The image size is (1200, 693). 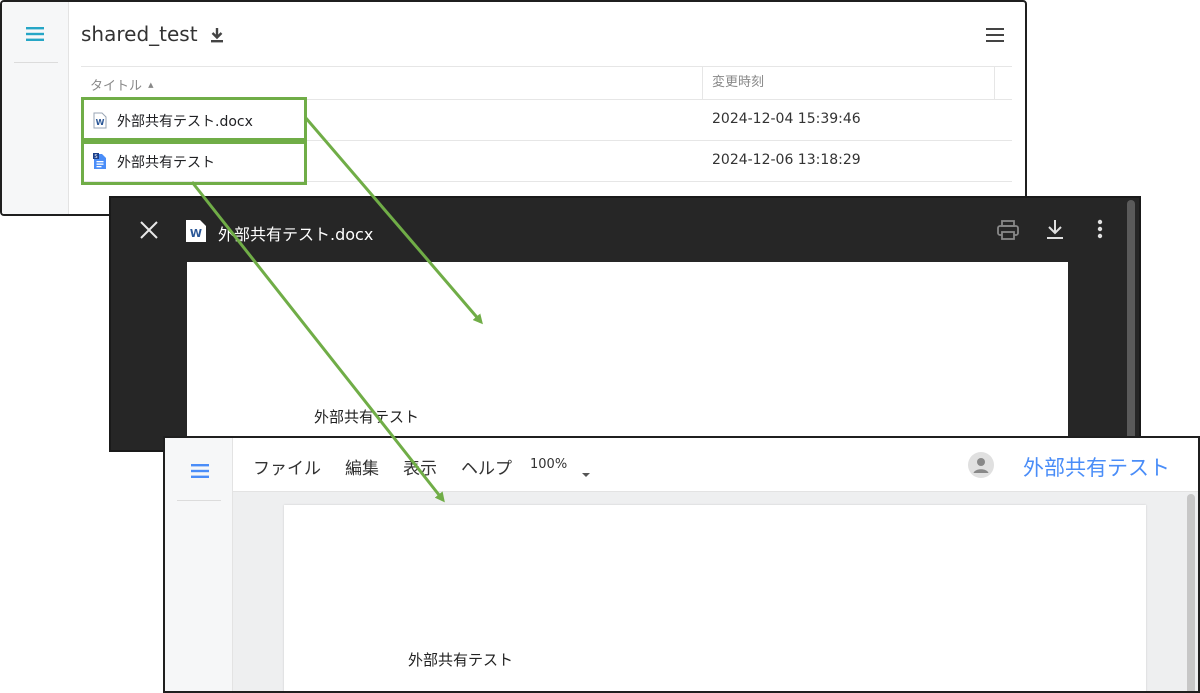 What do you see at coordinates (995, 37) in the screenshot?
I see `list-menu-icon` at bounding box center [995, 37].